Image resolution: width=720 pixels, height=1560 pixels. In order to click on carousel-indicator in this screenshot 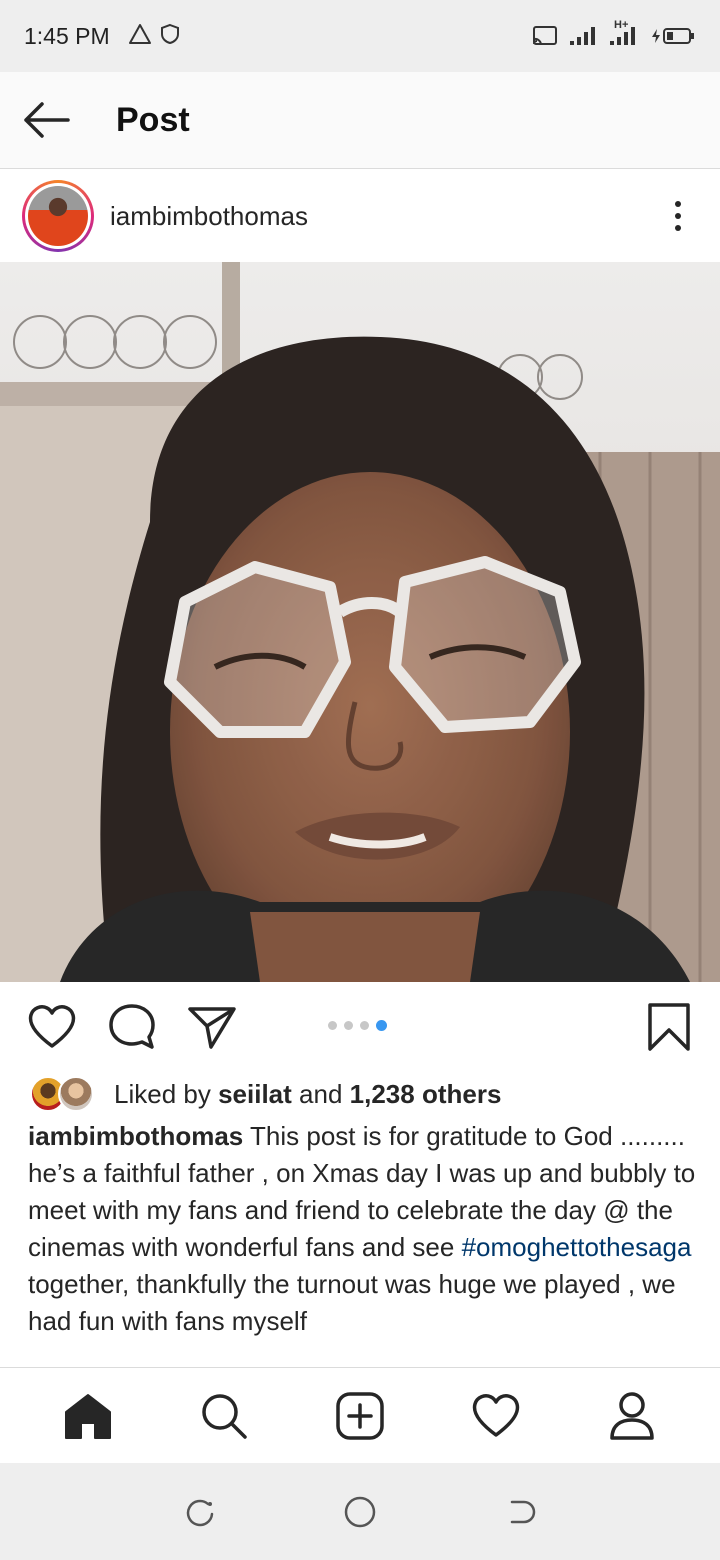, I will do `click(357, 1025)`.